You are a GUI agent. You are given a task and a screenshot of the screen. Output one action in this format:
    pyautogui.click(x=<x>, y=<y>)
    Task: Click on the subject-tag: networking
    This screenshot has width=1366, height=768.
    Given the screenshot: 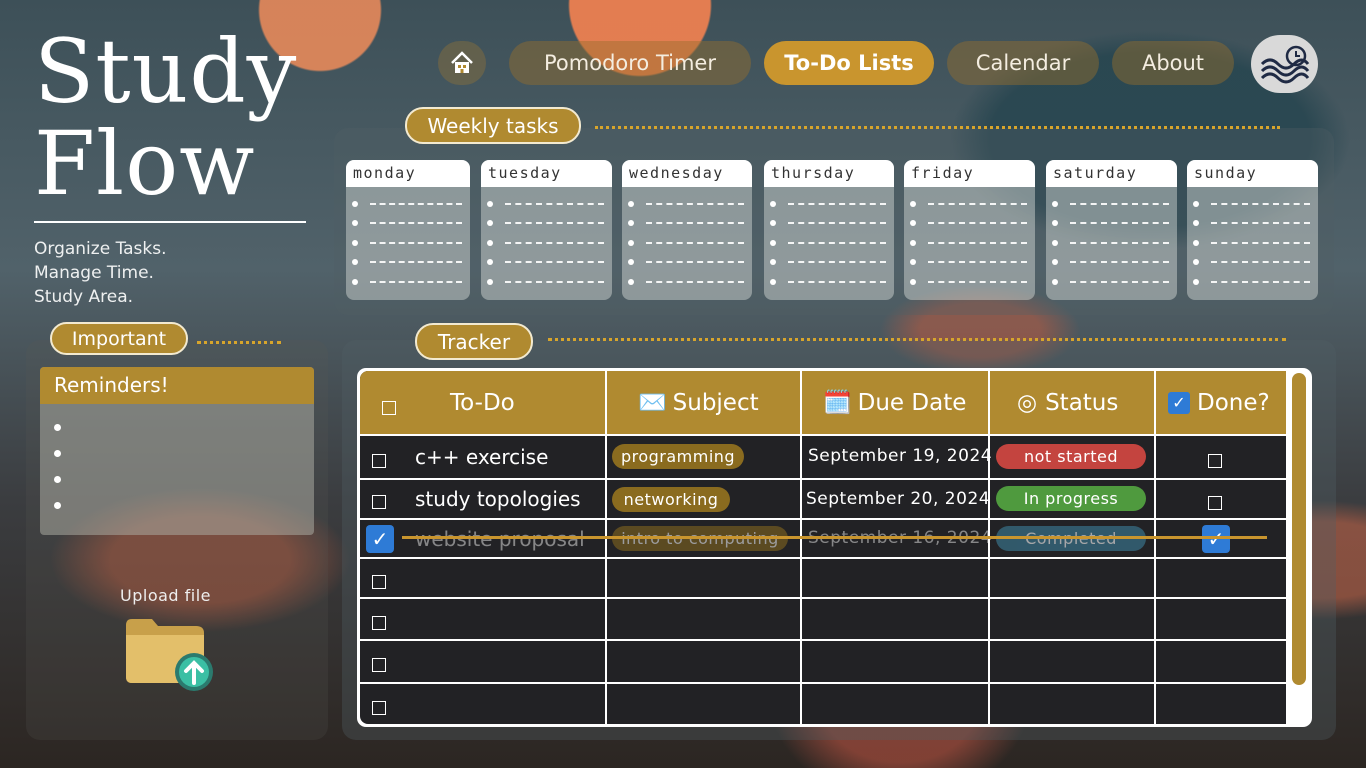 What is the action you would take?
    pyautogui.click(x=671, y=499)
    